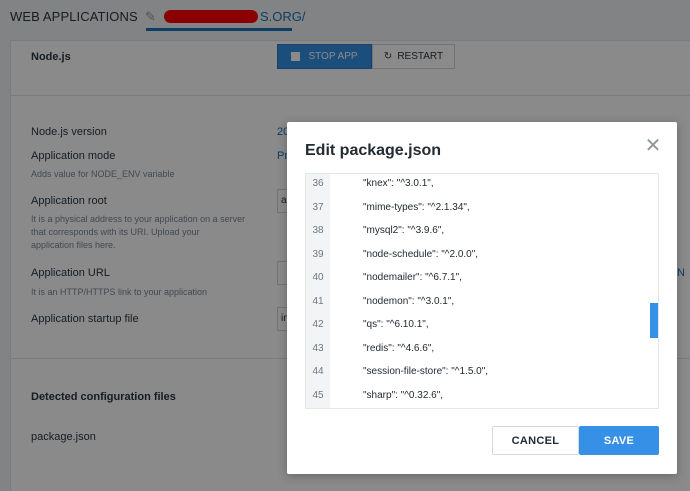 The image size is (690, 491). What do you see at coordinates (318, 301) in the screenshot?
I see `line-number: 41` at bounding box center [318, 301].